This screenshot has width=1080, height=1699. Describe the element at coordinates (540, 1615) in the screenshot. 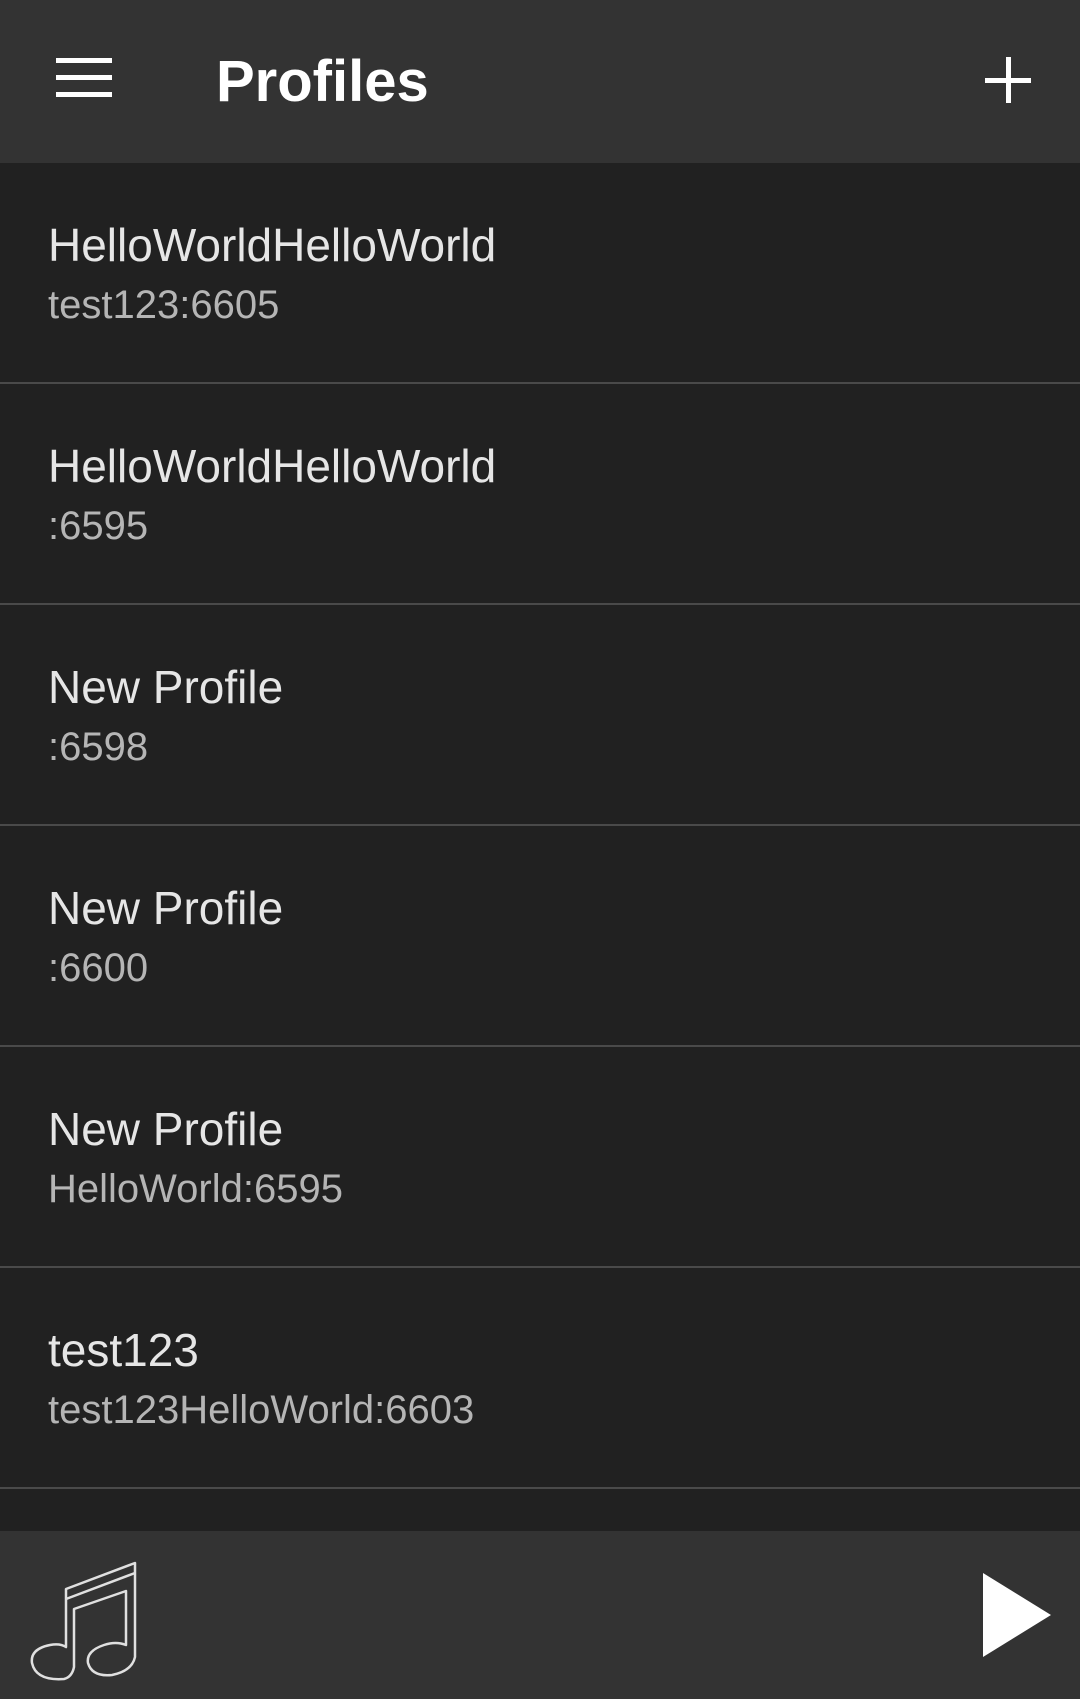

I see `bottom-player-bar` at that location.